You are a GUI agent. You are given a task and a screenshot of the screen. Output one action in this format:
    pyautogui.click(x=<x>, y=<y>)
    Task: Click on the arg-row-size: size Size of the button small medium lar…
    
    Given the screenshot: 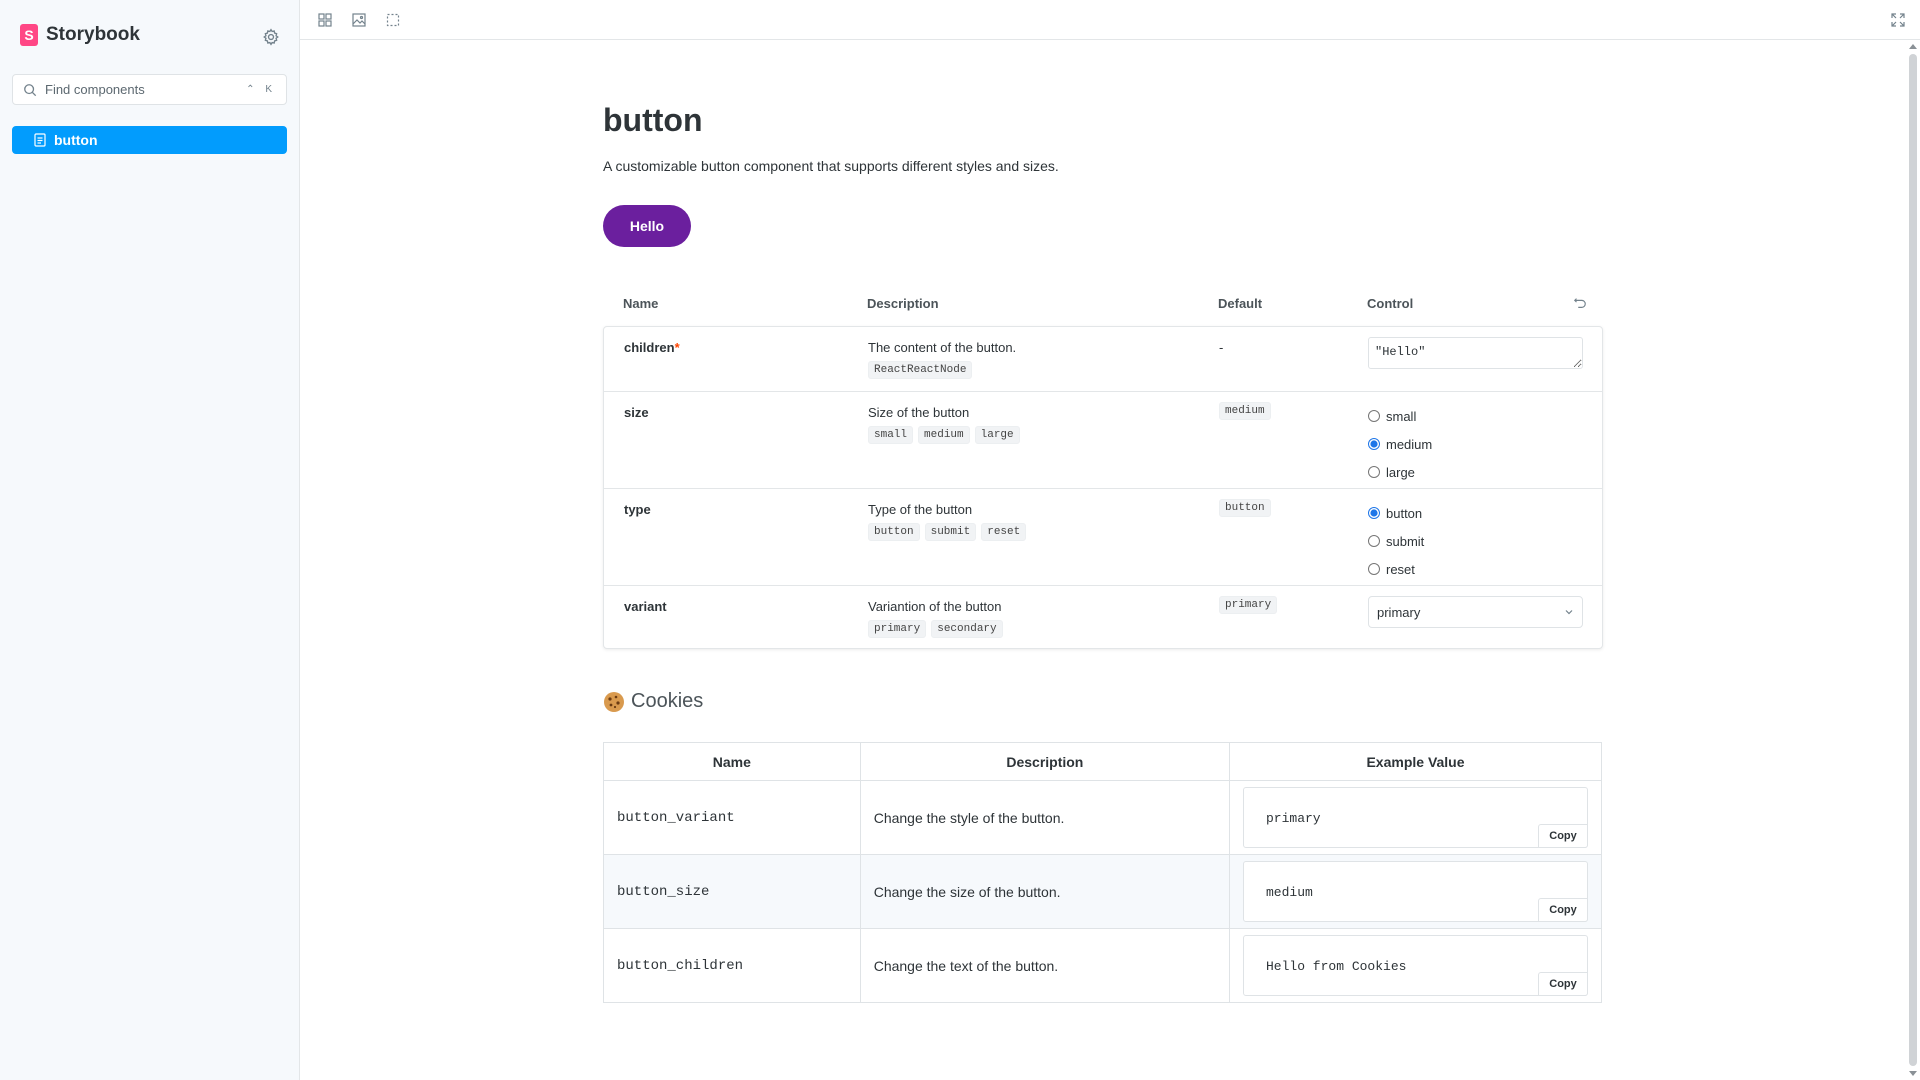 What is the action you would take?
    pyautogui.click(x=1103, y=439)
    